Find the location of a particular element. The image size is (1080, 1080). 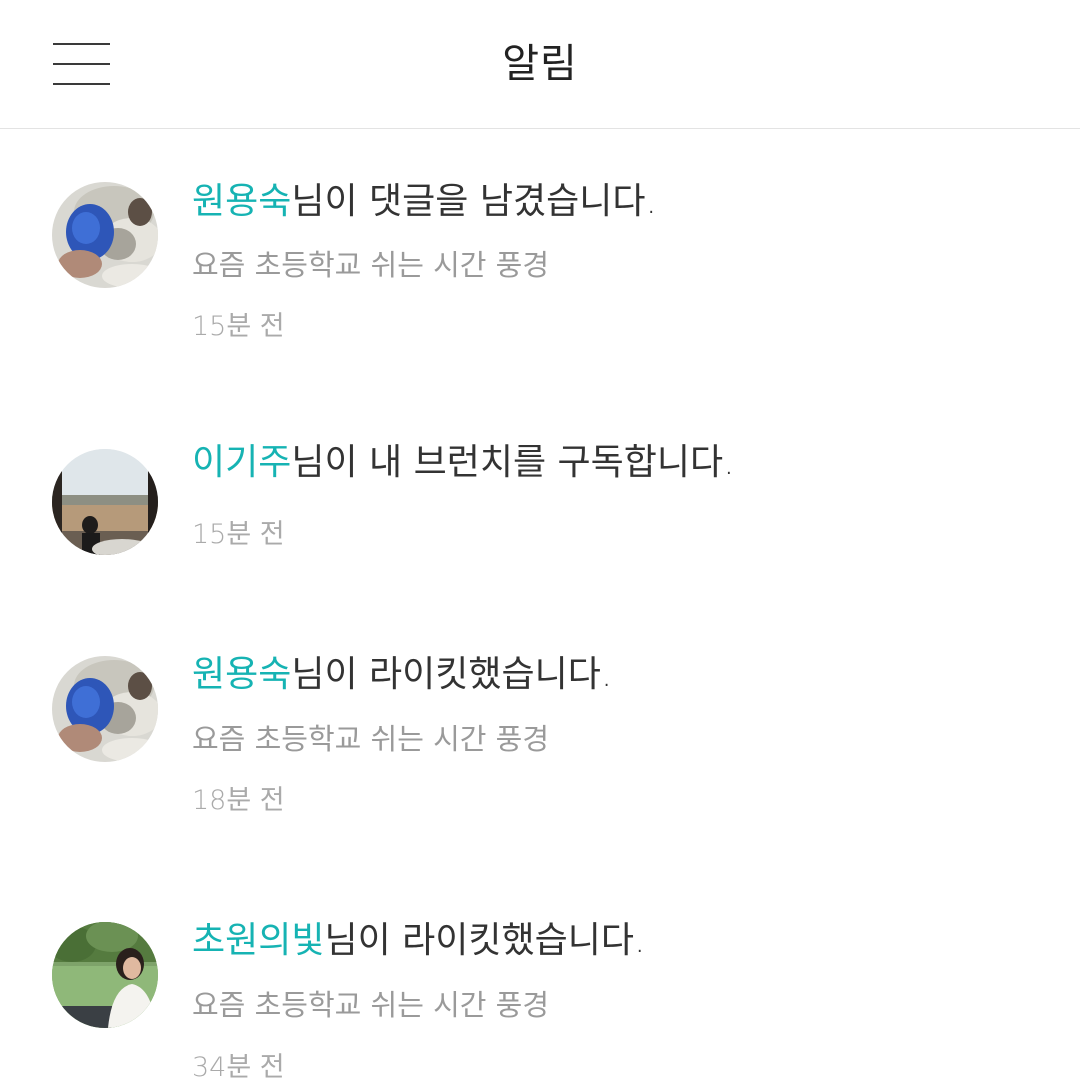

notification-text: 초원의빛님이 라이킷했습니다. is located at coordinates (418, 941).